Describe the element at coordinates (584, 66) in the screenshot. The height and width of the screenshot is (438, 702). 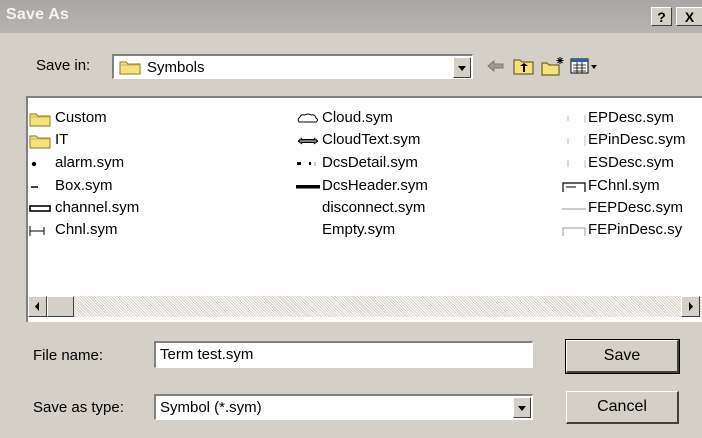
I see `view-menu-icon` at that location.